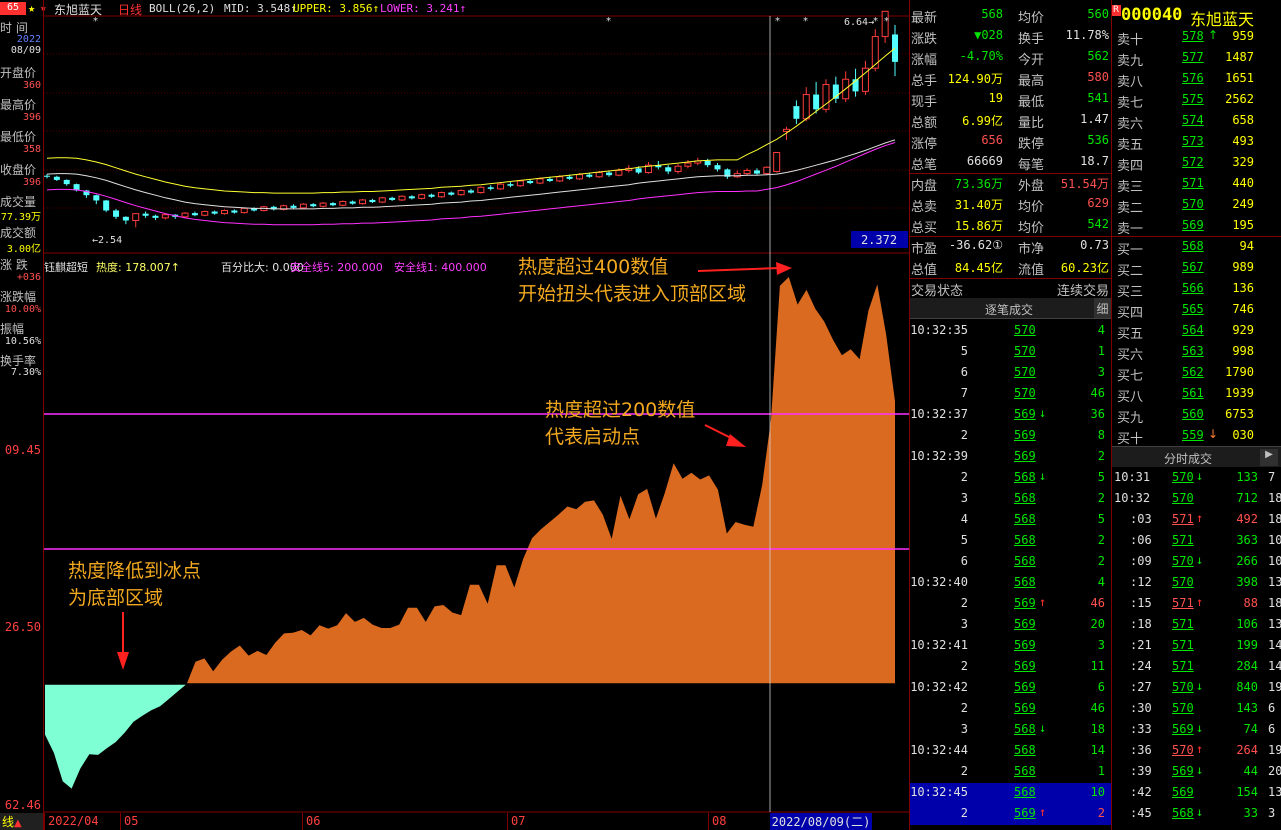  I want to click on book-level-row: 买九 560 6753, so click(1196, 415).